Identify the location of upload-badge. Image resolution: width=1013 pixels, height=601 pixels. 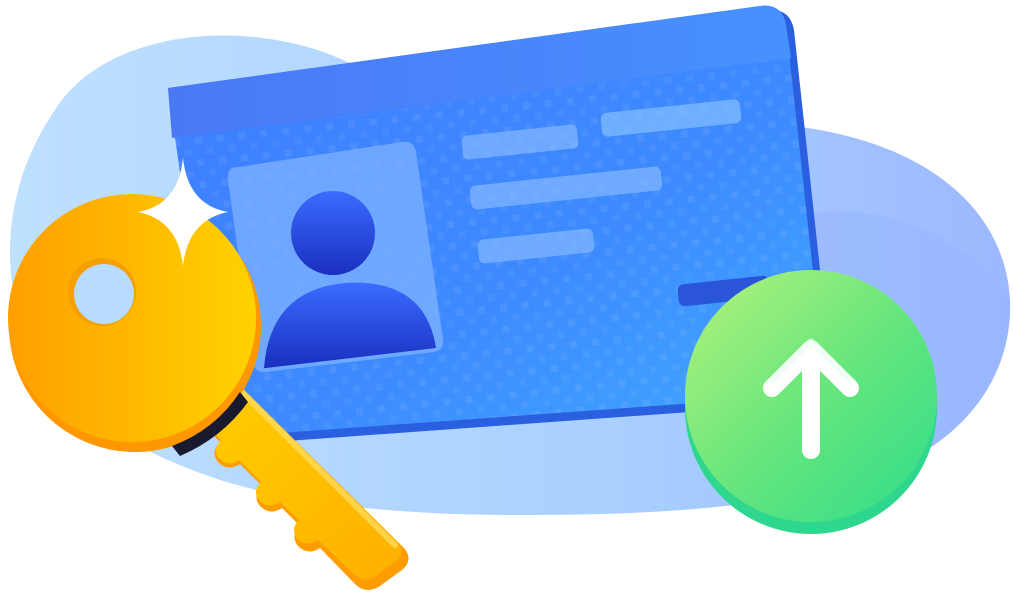
(811, 402).